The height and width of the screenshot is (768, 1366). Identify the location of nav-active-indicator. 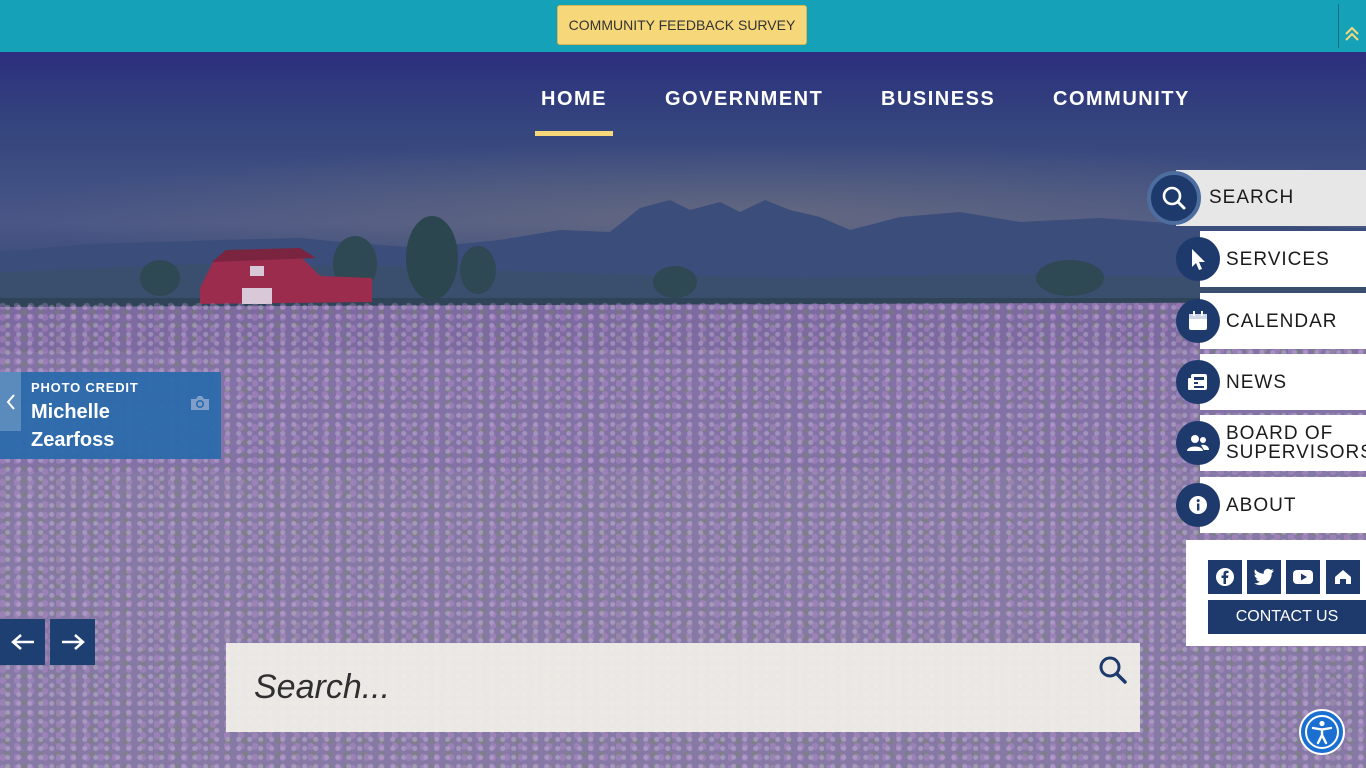
(574, 133).